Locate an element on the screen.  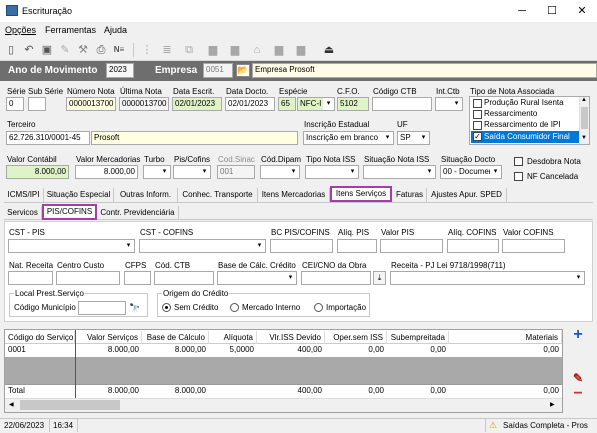
scrollbar: ▲ ▼ is located at coordinates (584, 120).